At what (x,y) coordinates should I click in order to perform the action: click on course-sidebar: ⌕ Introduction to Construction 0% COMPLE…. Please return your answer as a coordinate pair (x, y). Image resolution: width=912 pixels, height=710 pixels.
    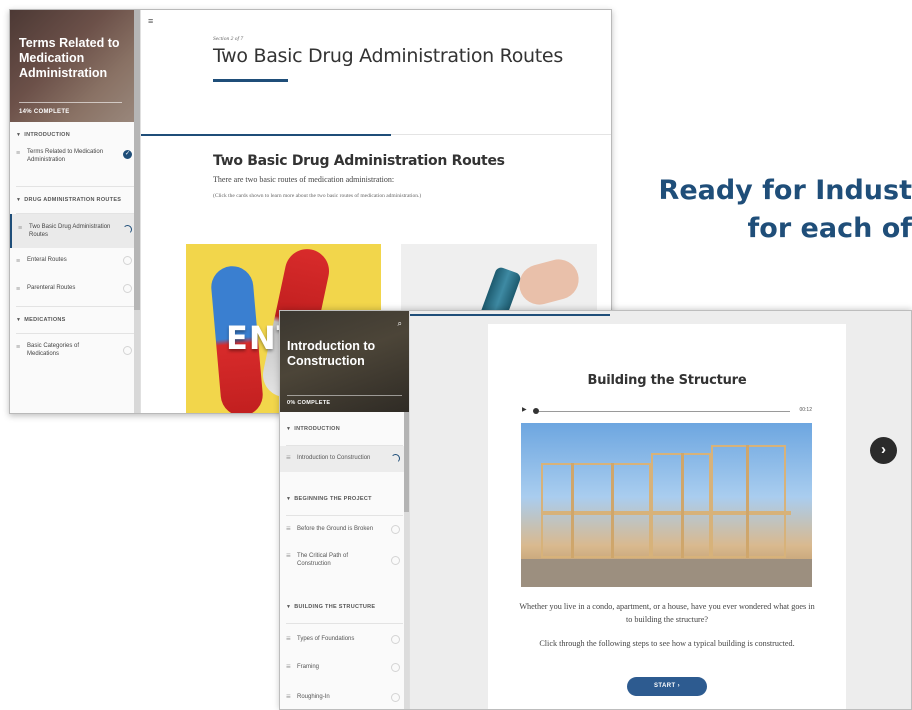
    Looking at the image, I should click on (345, 510).